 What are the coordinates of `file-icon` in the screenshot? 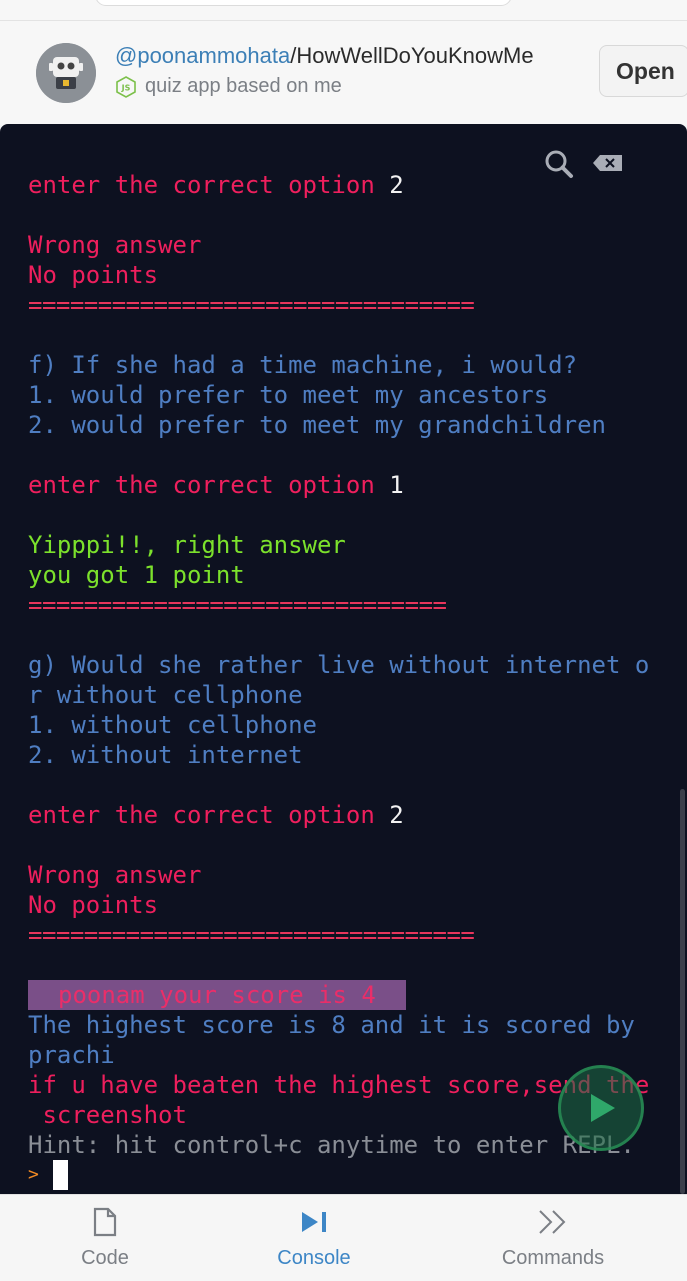 It's located at (105, 1222).